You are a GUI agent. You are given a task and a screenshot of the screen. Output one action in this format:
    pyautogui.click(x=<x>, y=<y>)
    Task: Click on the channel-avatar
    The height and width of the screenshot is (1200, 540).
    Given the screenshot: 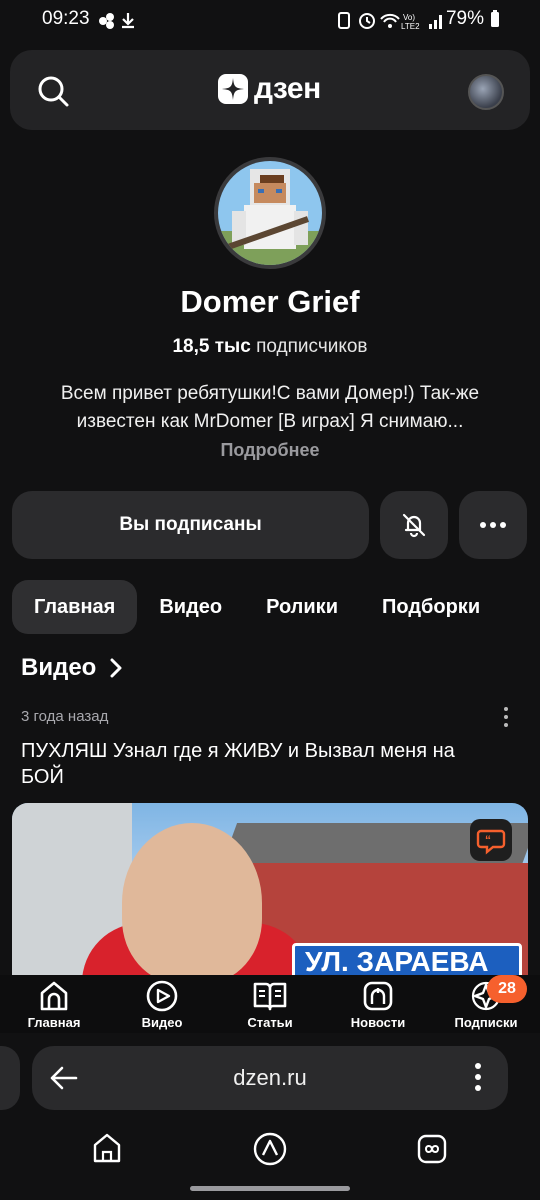 What is the action you would take?
    pyautogui.click(x=270, y=213)
    